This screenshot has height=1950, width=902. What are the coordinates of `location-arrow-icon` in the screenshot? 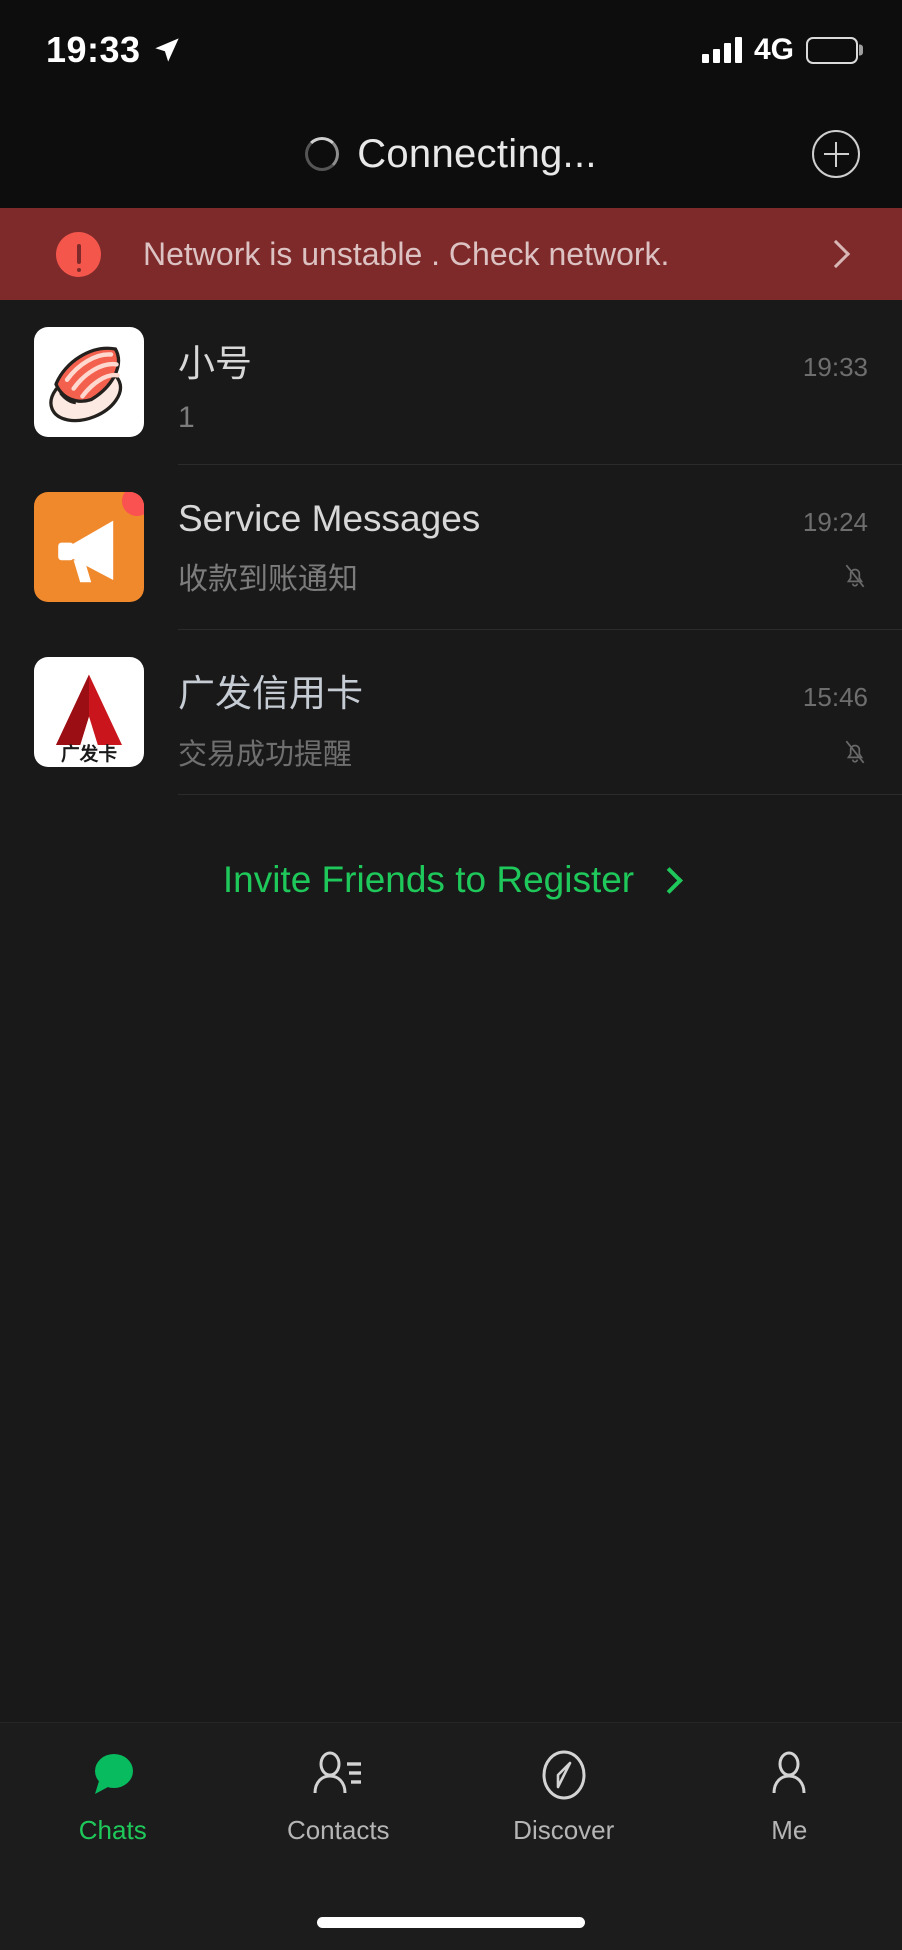 It's located at (167, 50).